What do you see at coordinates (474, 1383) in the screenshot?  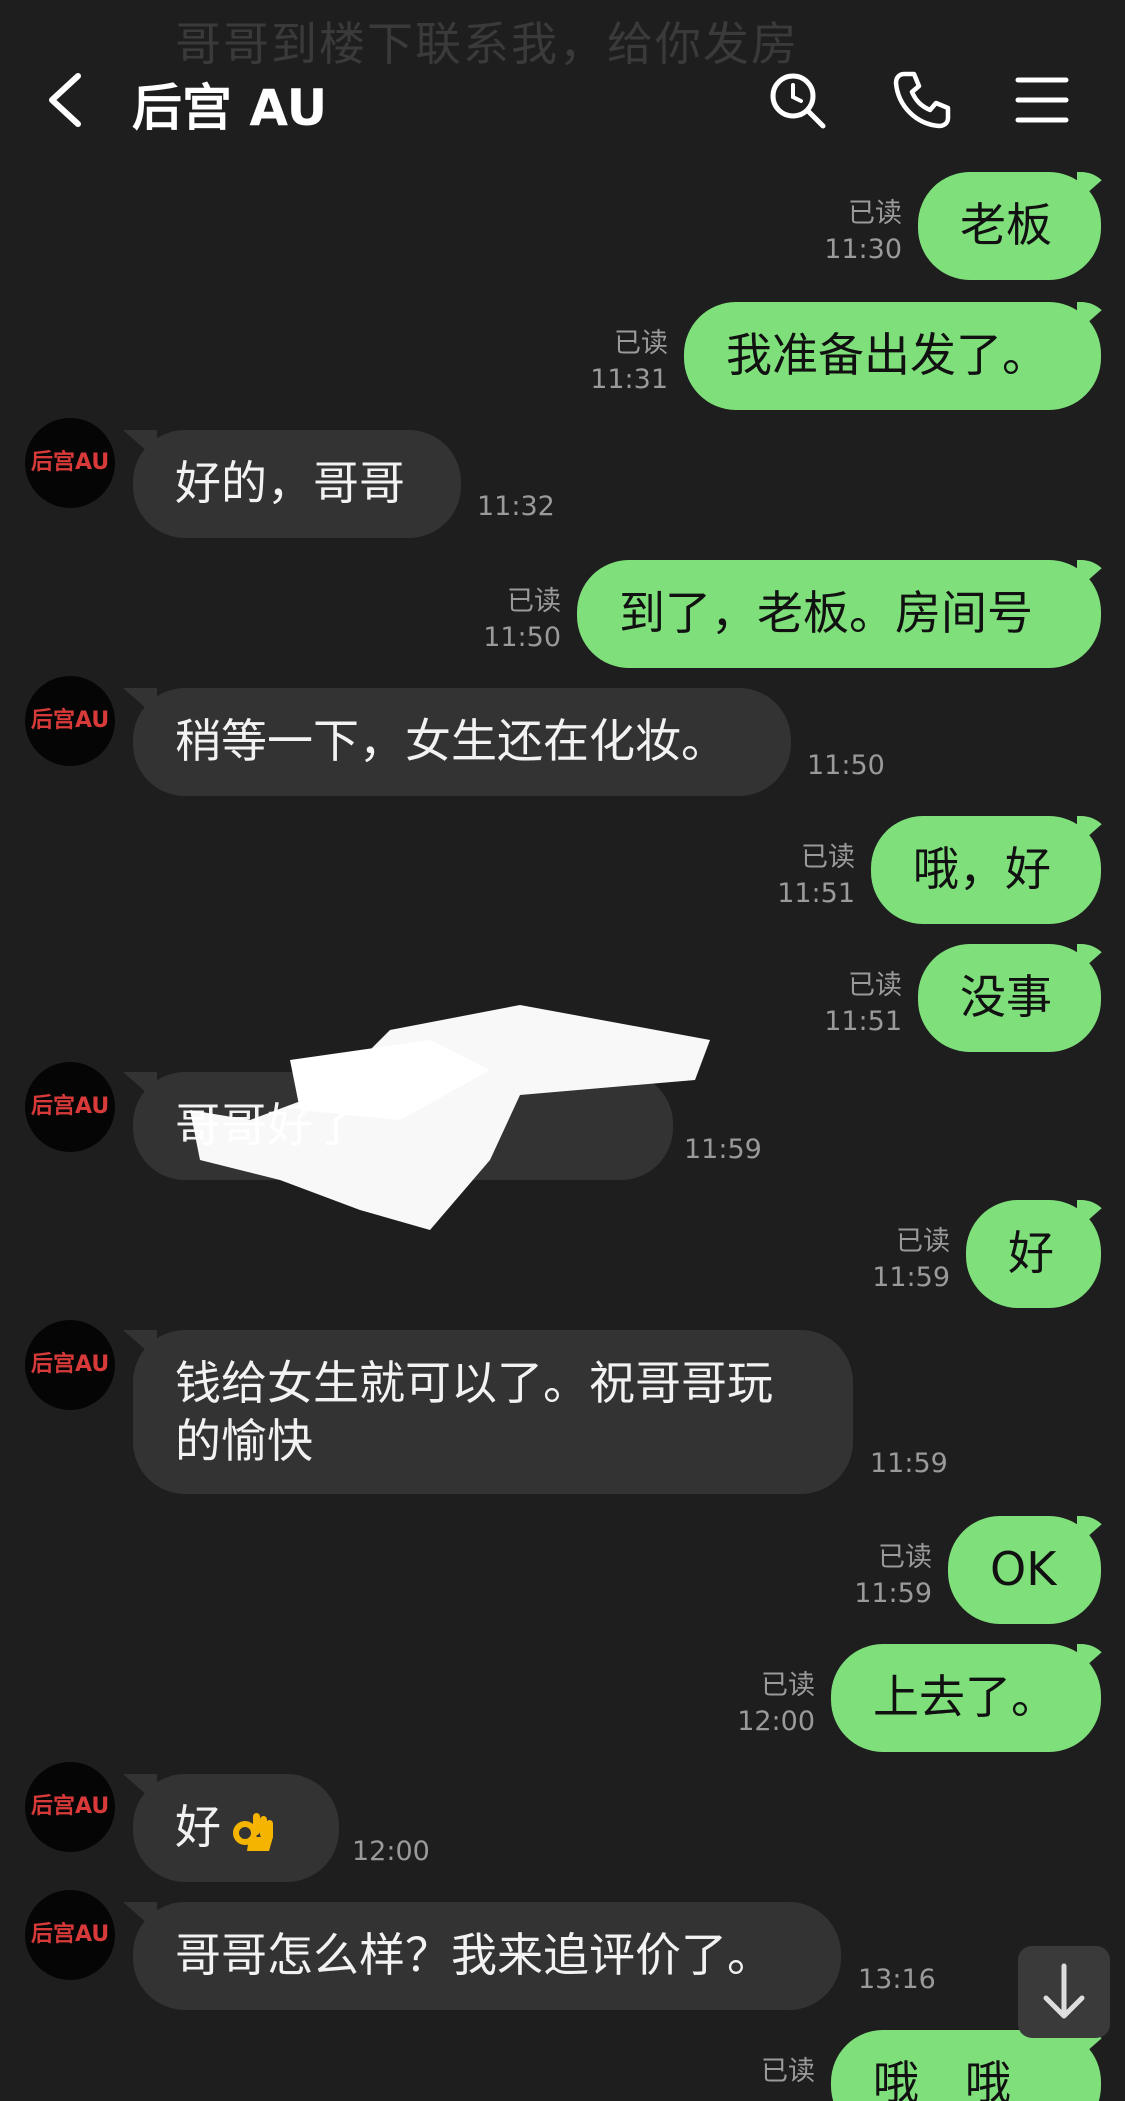 I see `message-text-line: 钱给女生就可以了。祝哥哥玩` at bounding box center [474, 1383].